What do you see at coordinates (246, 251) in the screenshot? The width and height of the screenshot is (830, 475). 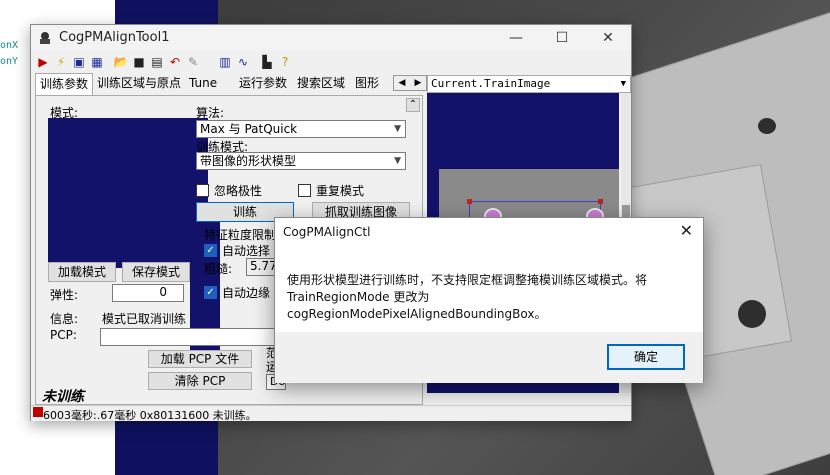 I see `auto-select-label: 自动选择` at bounding box center [246, 251].